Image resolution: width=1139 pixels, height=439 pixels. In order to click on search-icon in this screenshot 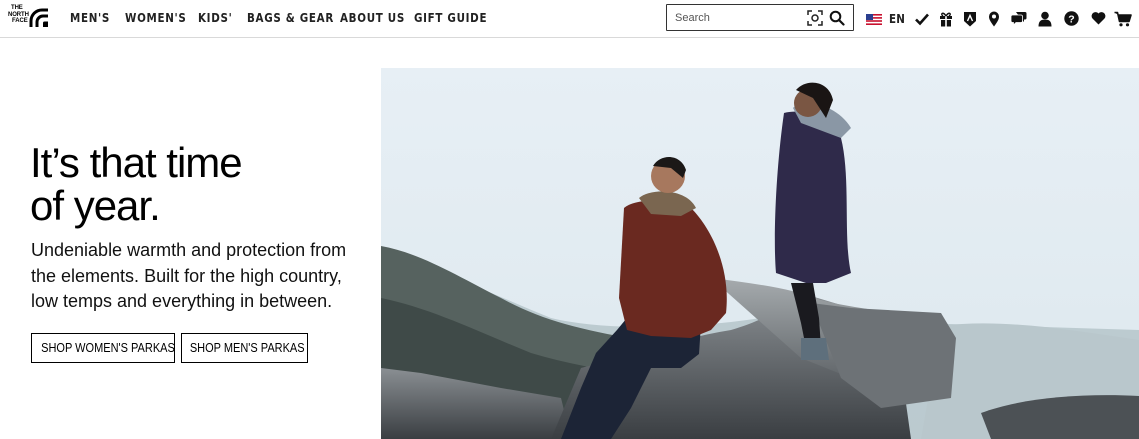, I will do `click(837, 20)`.